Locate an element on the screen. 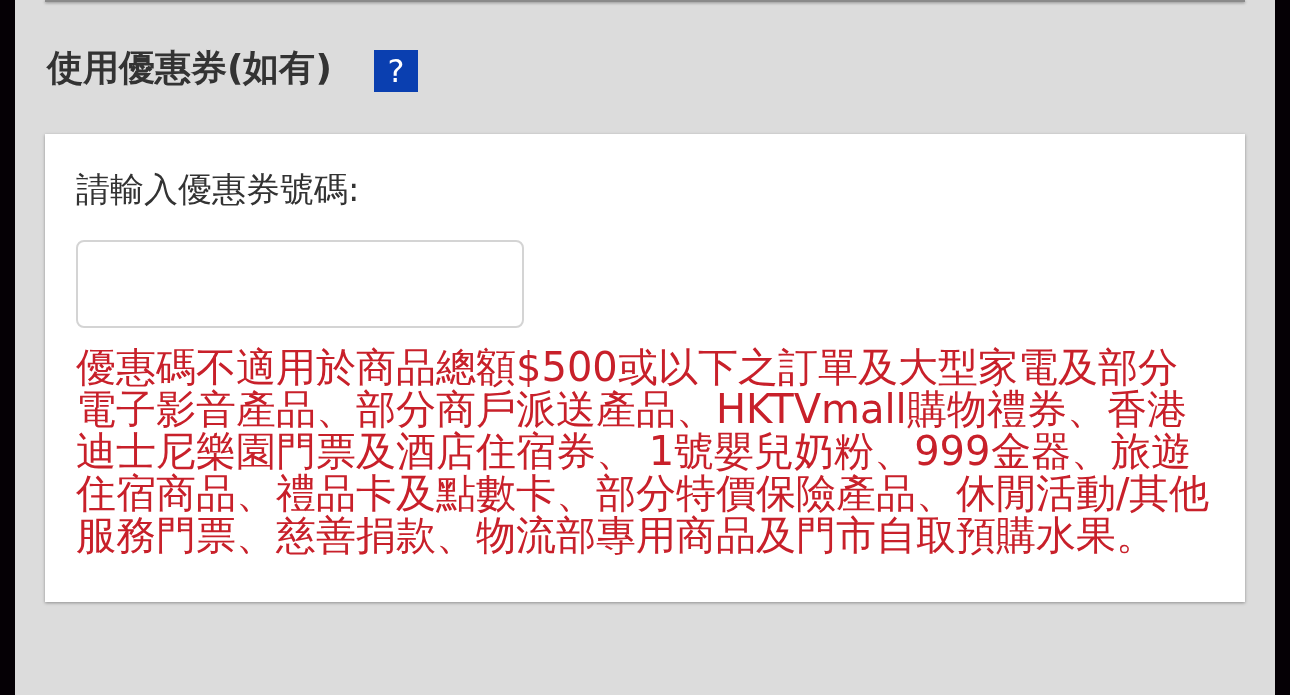 Image resolution: width=1290 pixels, height=695 pixels. coupon-label: 請輸入優惠券號碼: is located at coordinates (218, 189).